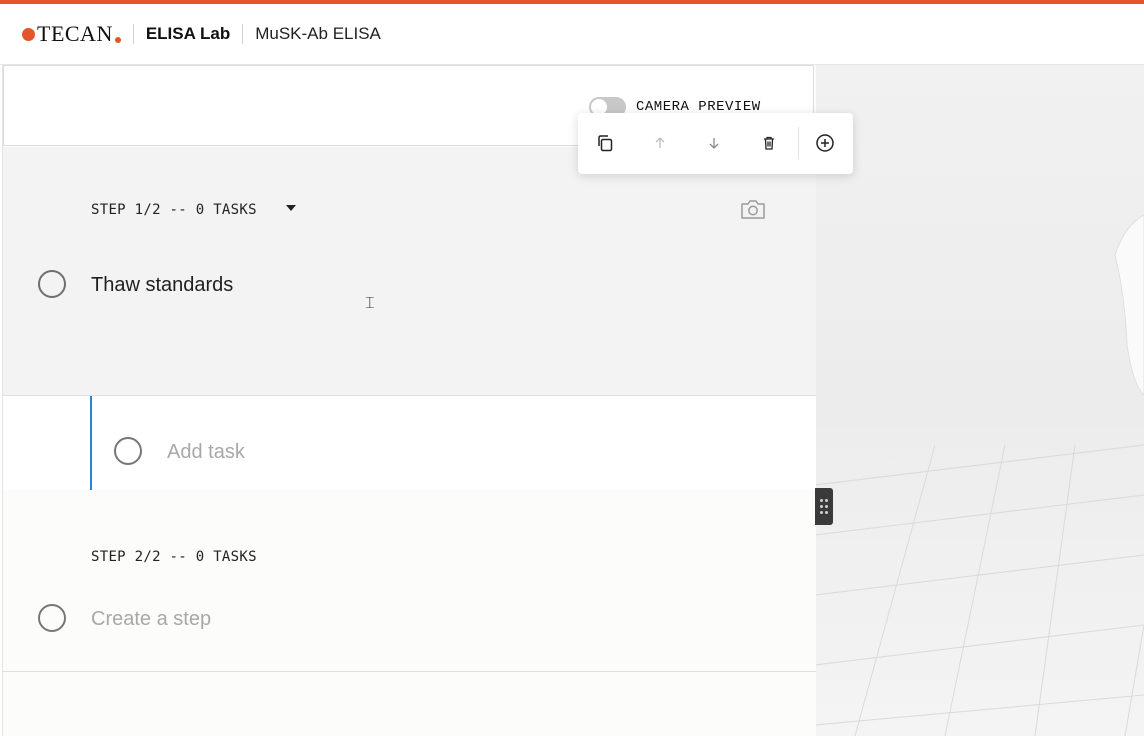 The width and height of the screenshot is (1144, 736). Describe the element at coordinates (291, 208) in the screenshot. I see `caret-down-icon` at that location.